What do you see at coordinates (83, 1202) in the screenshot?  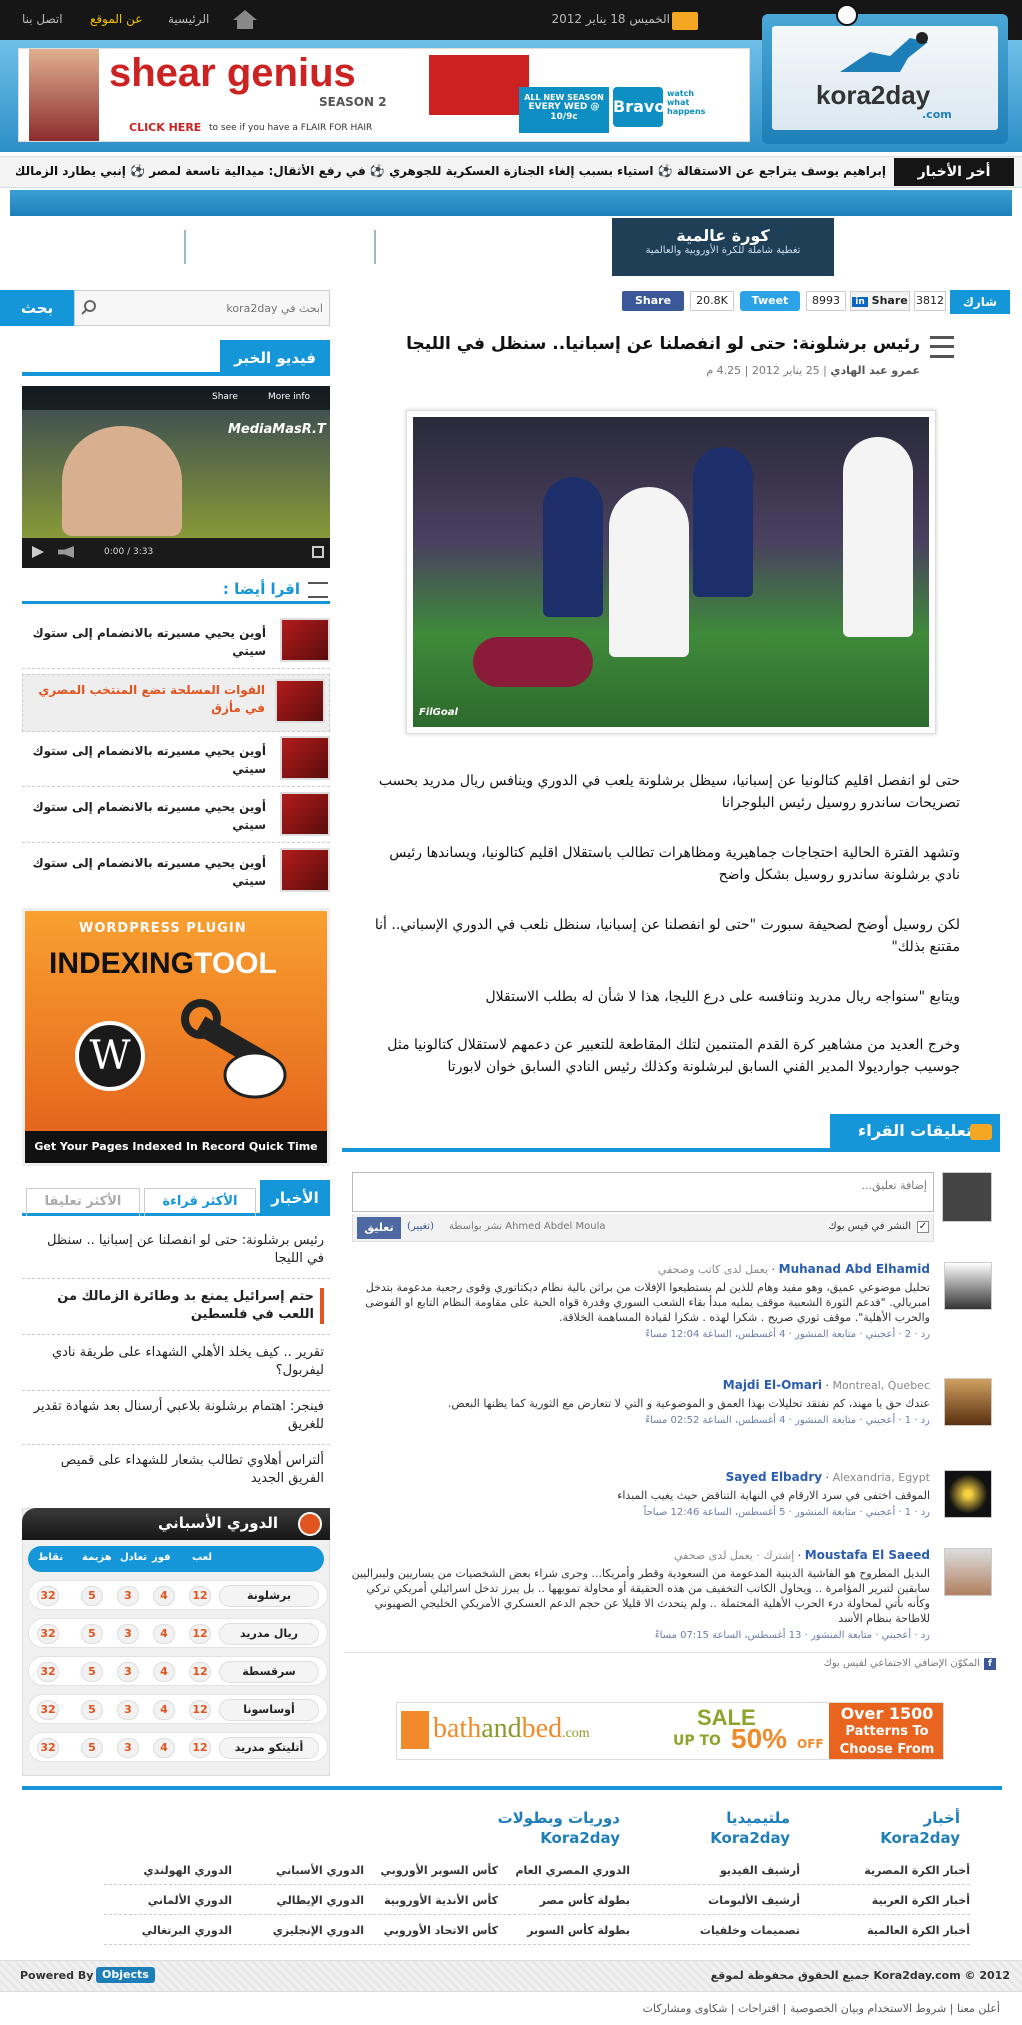 I see `tab-most-commented: الأكثر تعليقا` at bounding box center [83, 1202].